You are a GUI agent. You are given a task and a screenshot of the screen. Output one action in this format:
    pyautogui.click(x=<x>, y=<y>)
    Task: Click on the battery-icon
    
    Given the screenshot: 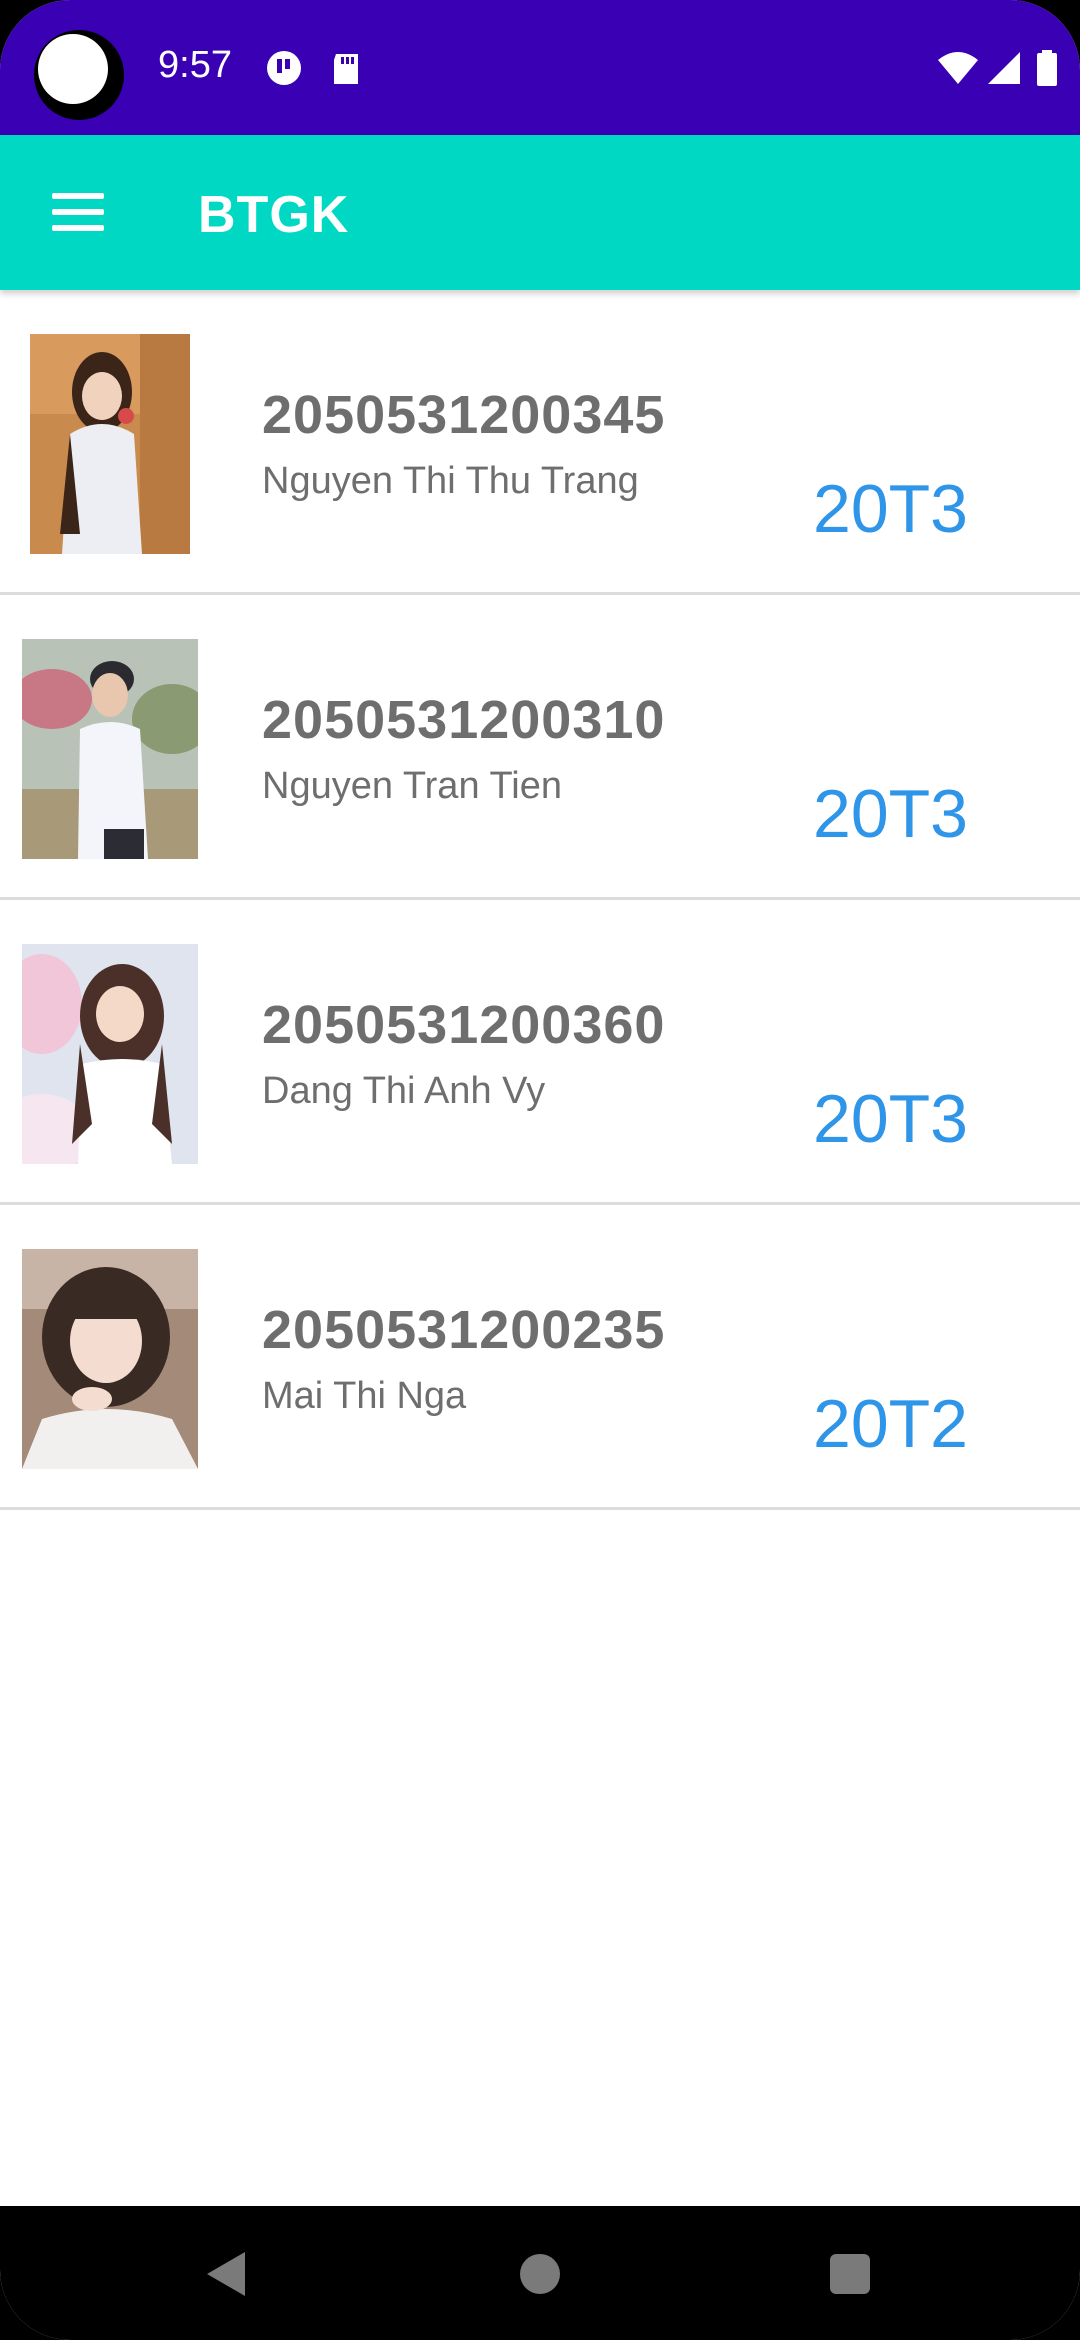 What is the action you would take?
    pyautogui.click(x=1047, y=68)
    